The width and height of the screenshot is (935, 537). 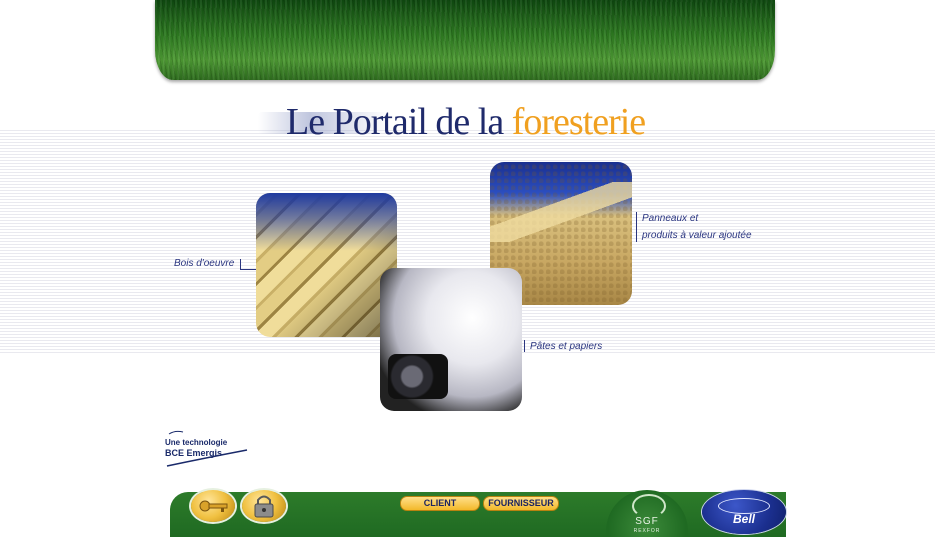 I want to click on logo-swoosh, so click(x=207, y=448).